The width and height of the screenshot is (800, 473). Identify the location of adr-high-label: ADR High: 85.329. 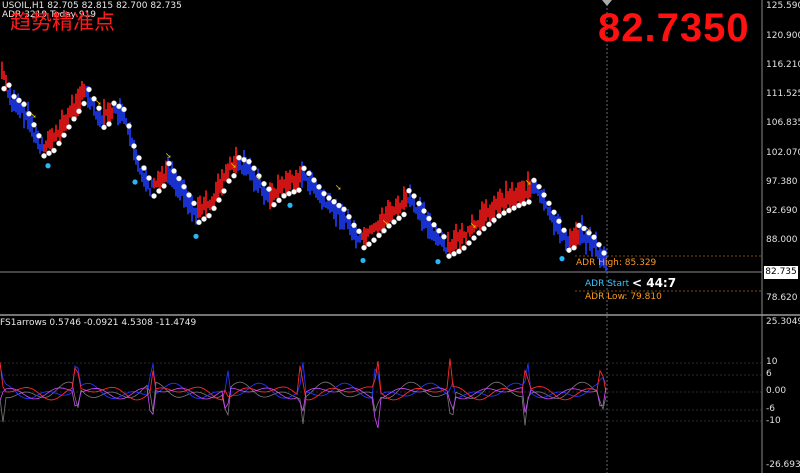
(616, 263).